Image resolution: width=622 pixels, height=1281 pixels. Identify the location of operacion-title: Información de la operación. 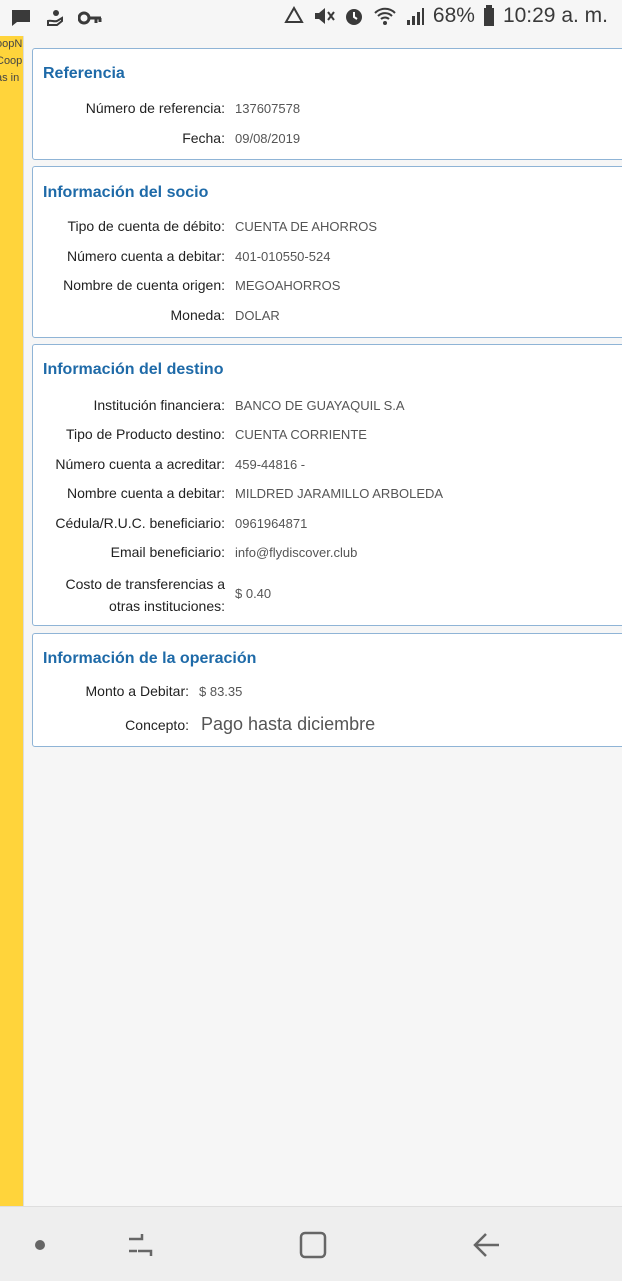
(150, 658).